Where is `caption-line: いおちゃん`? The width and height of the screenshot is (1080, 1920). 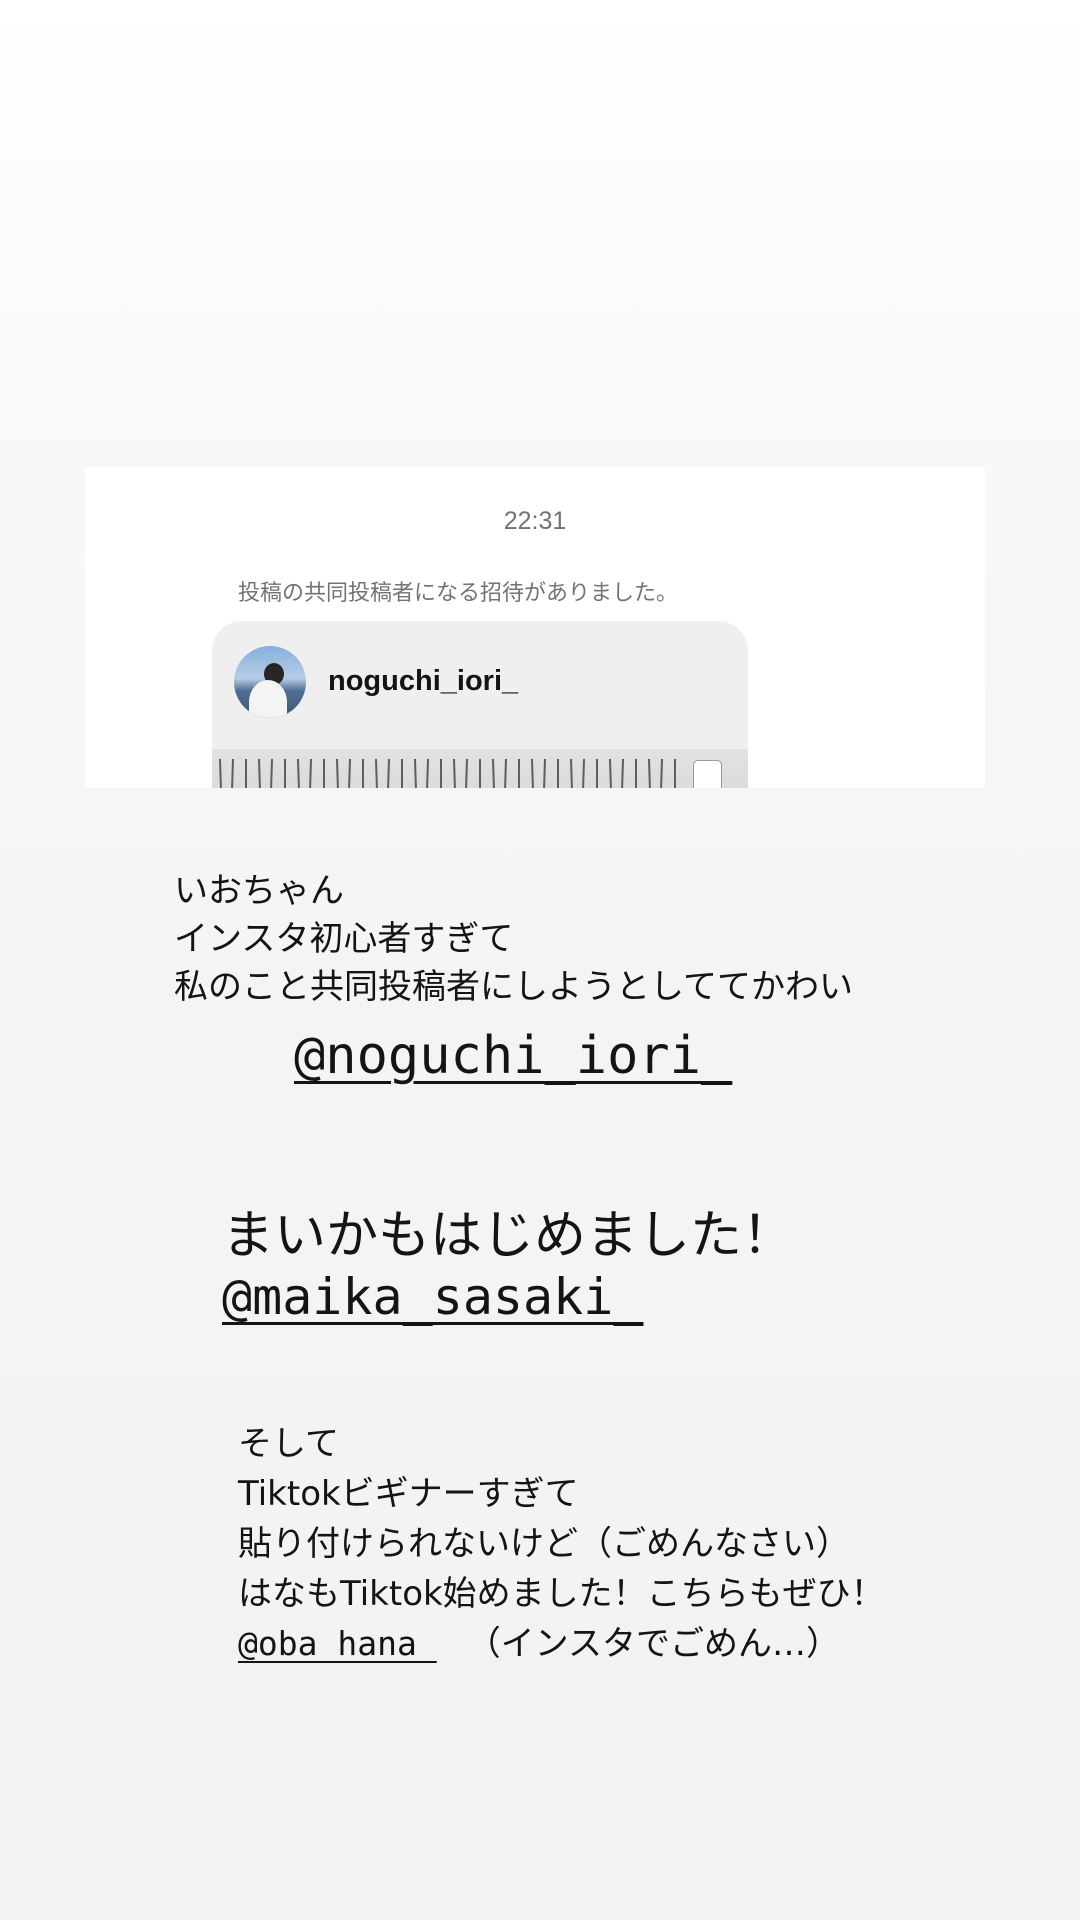 caption-line: いおちゃん is located at coordinates (259, 891).